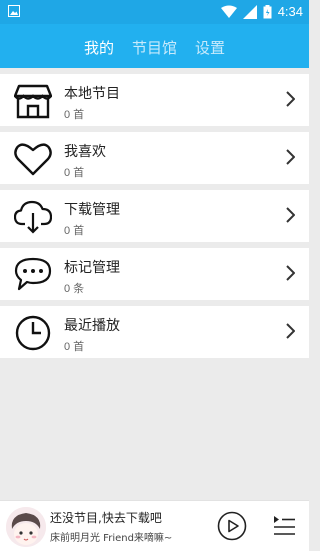  What do you see at coordinates (92, 268) in the screenshot?
I see `item-title: 标记管理` at bounding box center [92, 268].